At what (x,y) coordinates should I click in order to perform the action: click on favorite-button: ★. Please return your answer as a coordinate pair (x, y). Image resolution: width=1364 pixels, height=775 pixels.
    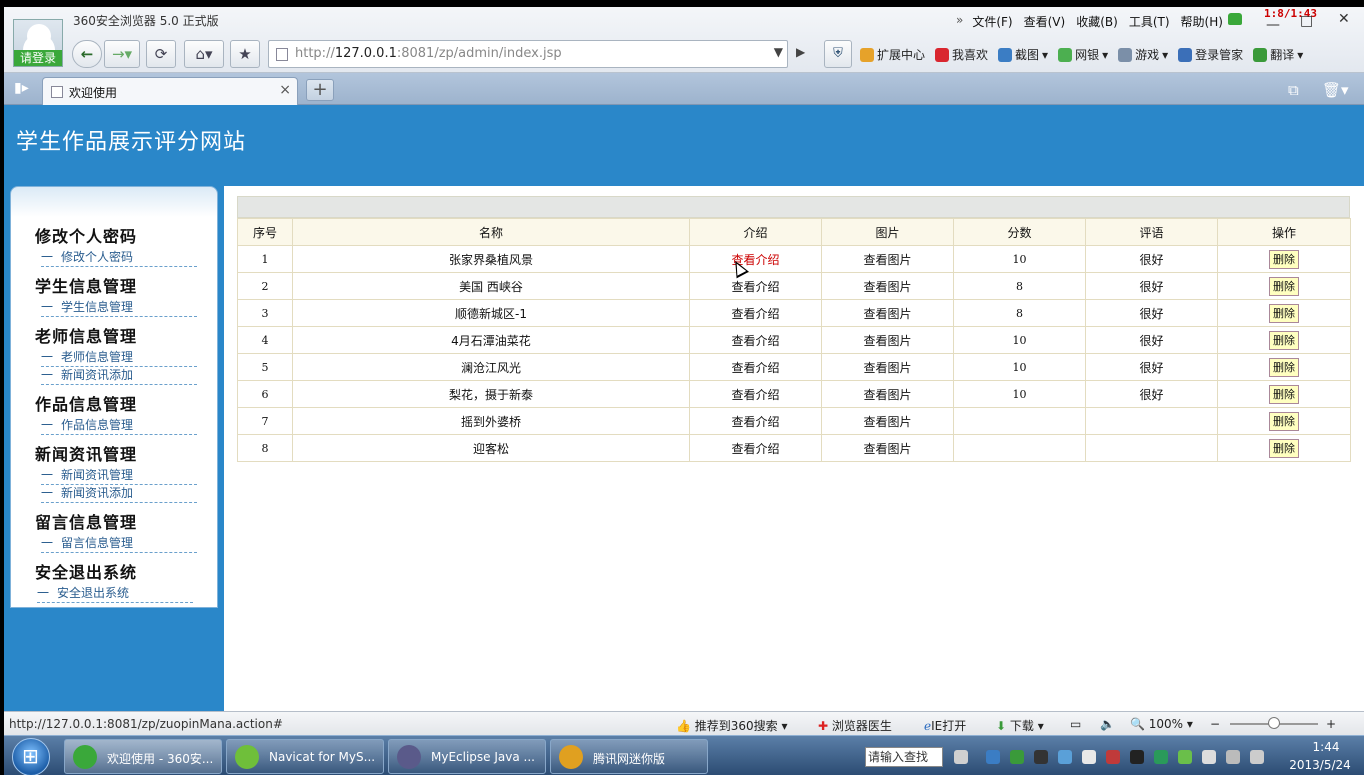
    Looking at the image, I should click on (245, 54).